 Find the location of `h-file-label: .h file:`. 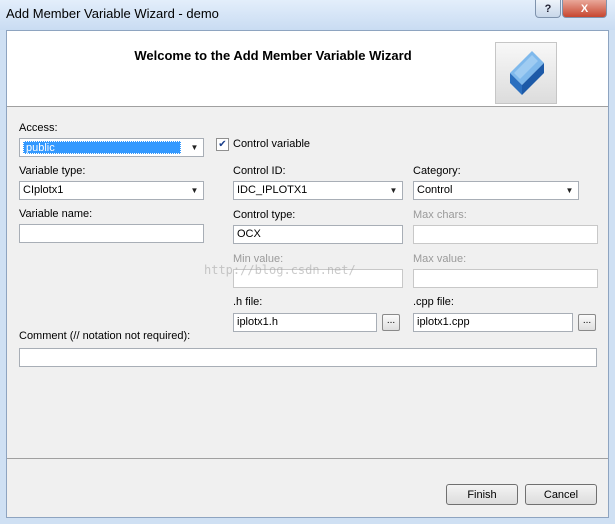

h-file-label: .h file: is located at coordinates (248, 302).